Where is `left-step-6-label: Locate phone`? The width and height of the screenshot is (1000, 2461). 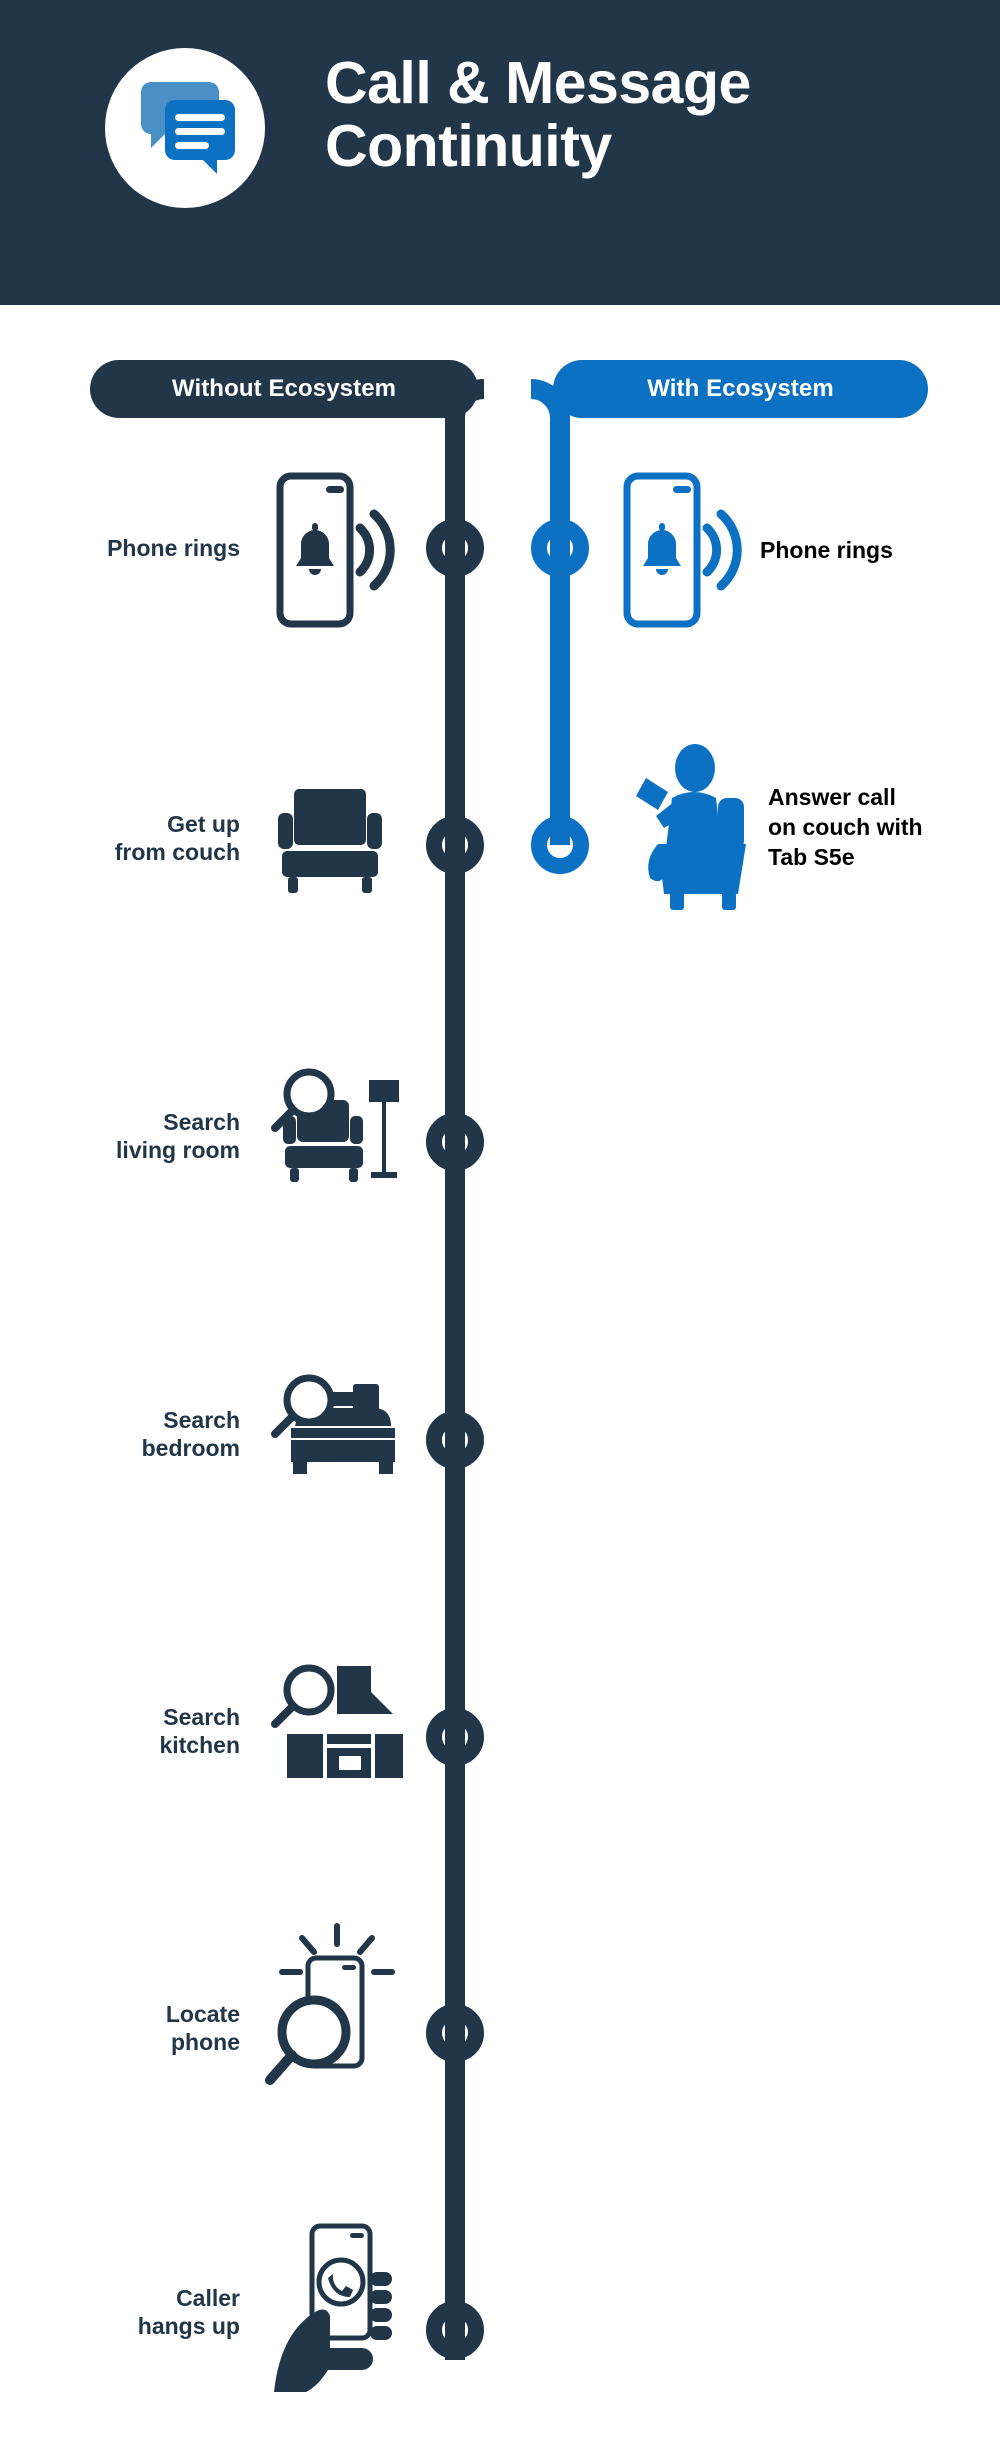
left-step-6-label: Locate phone is located at coordinates (150, 2028).